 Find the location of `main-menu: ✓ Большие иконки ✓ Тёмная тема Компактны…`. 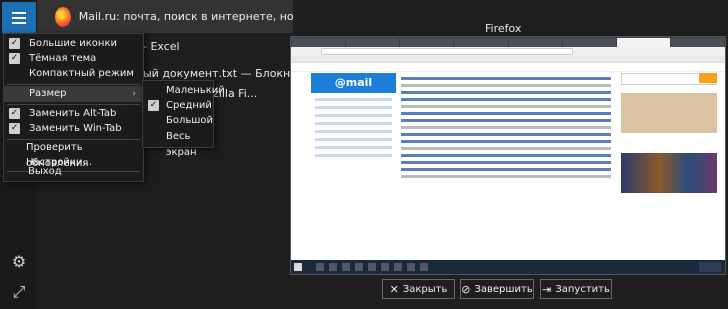

main-menu: ✓ Большие иконки ✓ Тёмная тема Компактны… is located at coordinates (73, 107).